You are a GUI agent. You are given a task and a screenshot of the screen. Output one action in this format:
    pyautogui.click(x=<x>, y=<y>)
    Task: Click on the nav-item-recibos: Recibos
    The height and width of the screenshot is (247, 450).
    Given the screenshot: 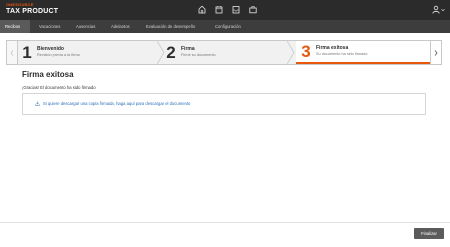 What is the action you would take?
    pyautogui.click(x=15, y=26)
    